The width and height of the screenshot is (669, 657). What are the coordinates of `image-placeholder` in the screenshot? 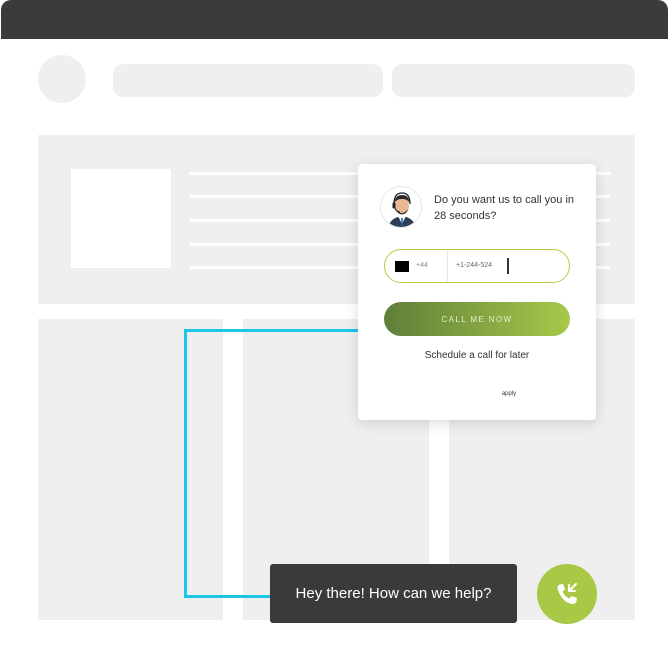 It's located at (121, 218).